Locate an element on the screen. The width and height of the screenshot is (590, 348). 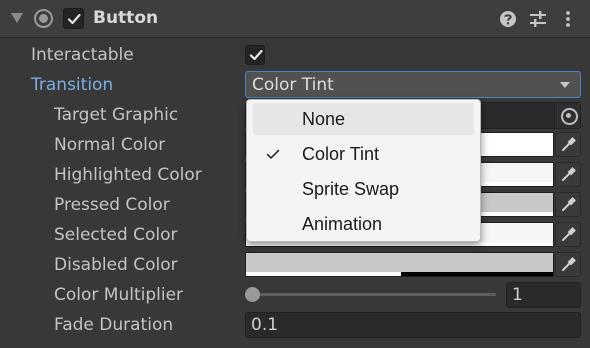
menu-item-animation: Animation is located at coordinates (363, 224).